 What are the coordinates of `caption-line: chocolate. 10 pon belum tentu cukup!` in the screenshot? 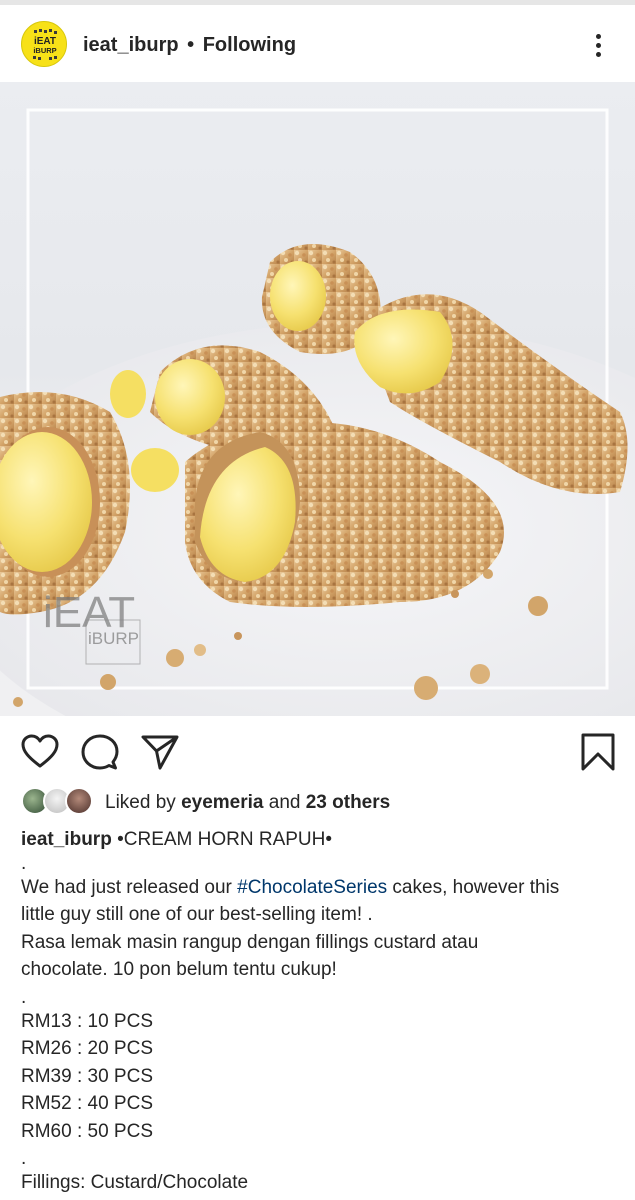 It's located at (179, 969).